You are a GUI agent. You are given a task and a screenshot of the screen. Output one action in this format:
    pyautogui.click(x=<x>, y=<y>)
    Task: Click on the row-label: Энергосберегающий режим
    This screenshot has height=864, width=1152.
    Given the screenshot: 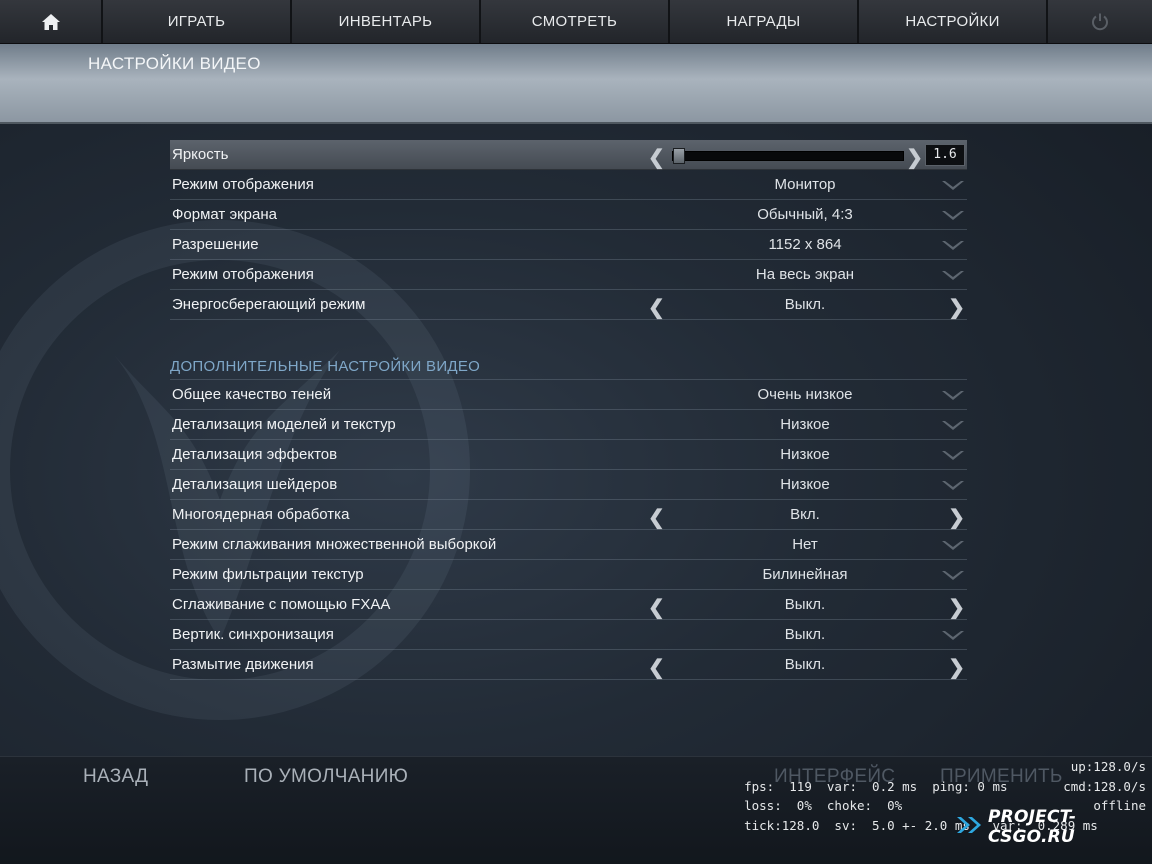 What is the action you would take?
    pyautogui.click(x=269, y=304)
    